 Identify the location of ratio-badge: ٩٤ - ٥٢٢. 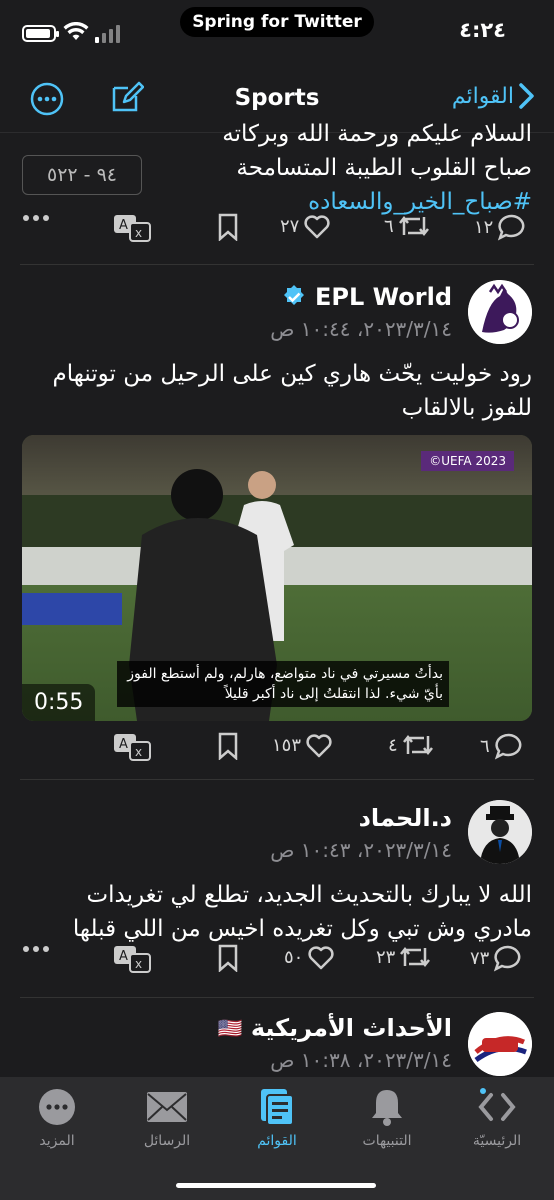
(82, 175).